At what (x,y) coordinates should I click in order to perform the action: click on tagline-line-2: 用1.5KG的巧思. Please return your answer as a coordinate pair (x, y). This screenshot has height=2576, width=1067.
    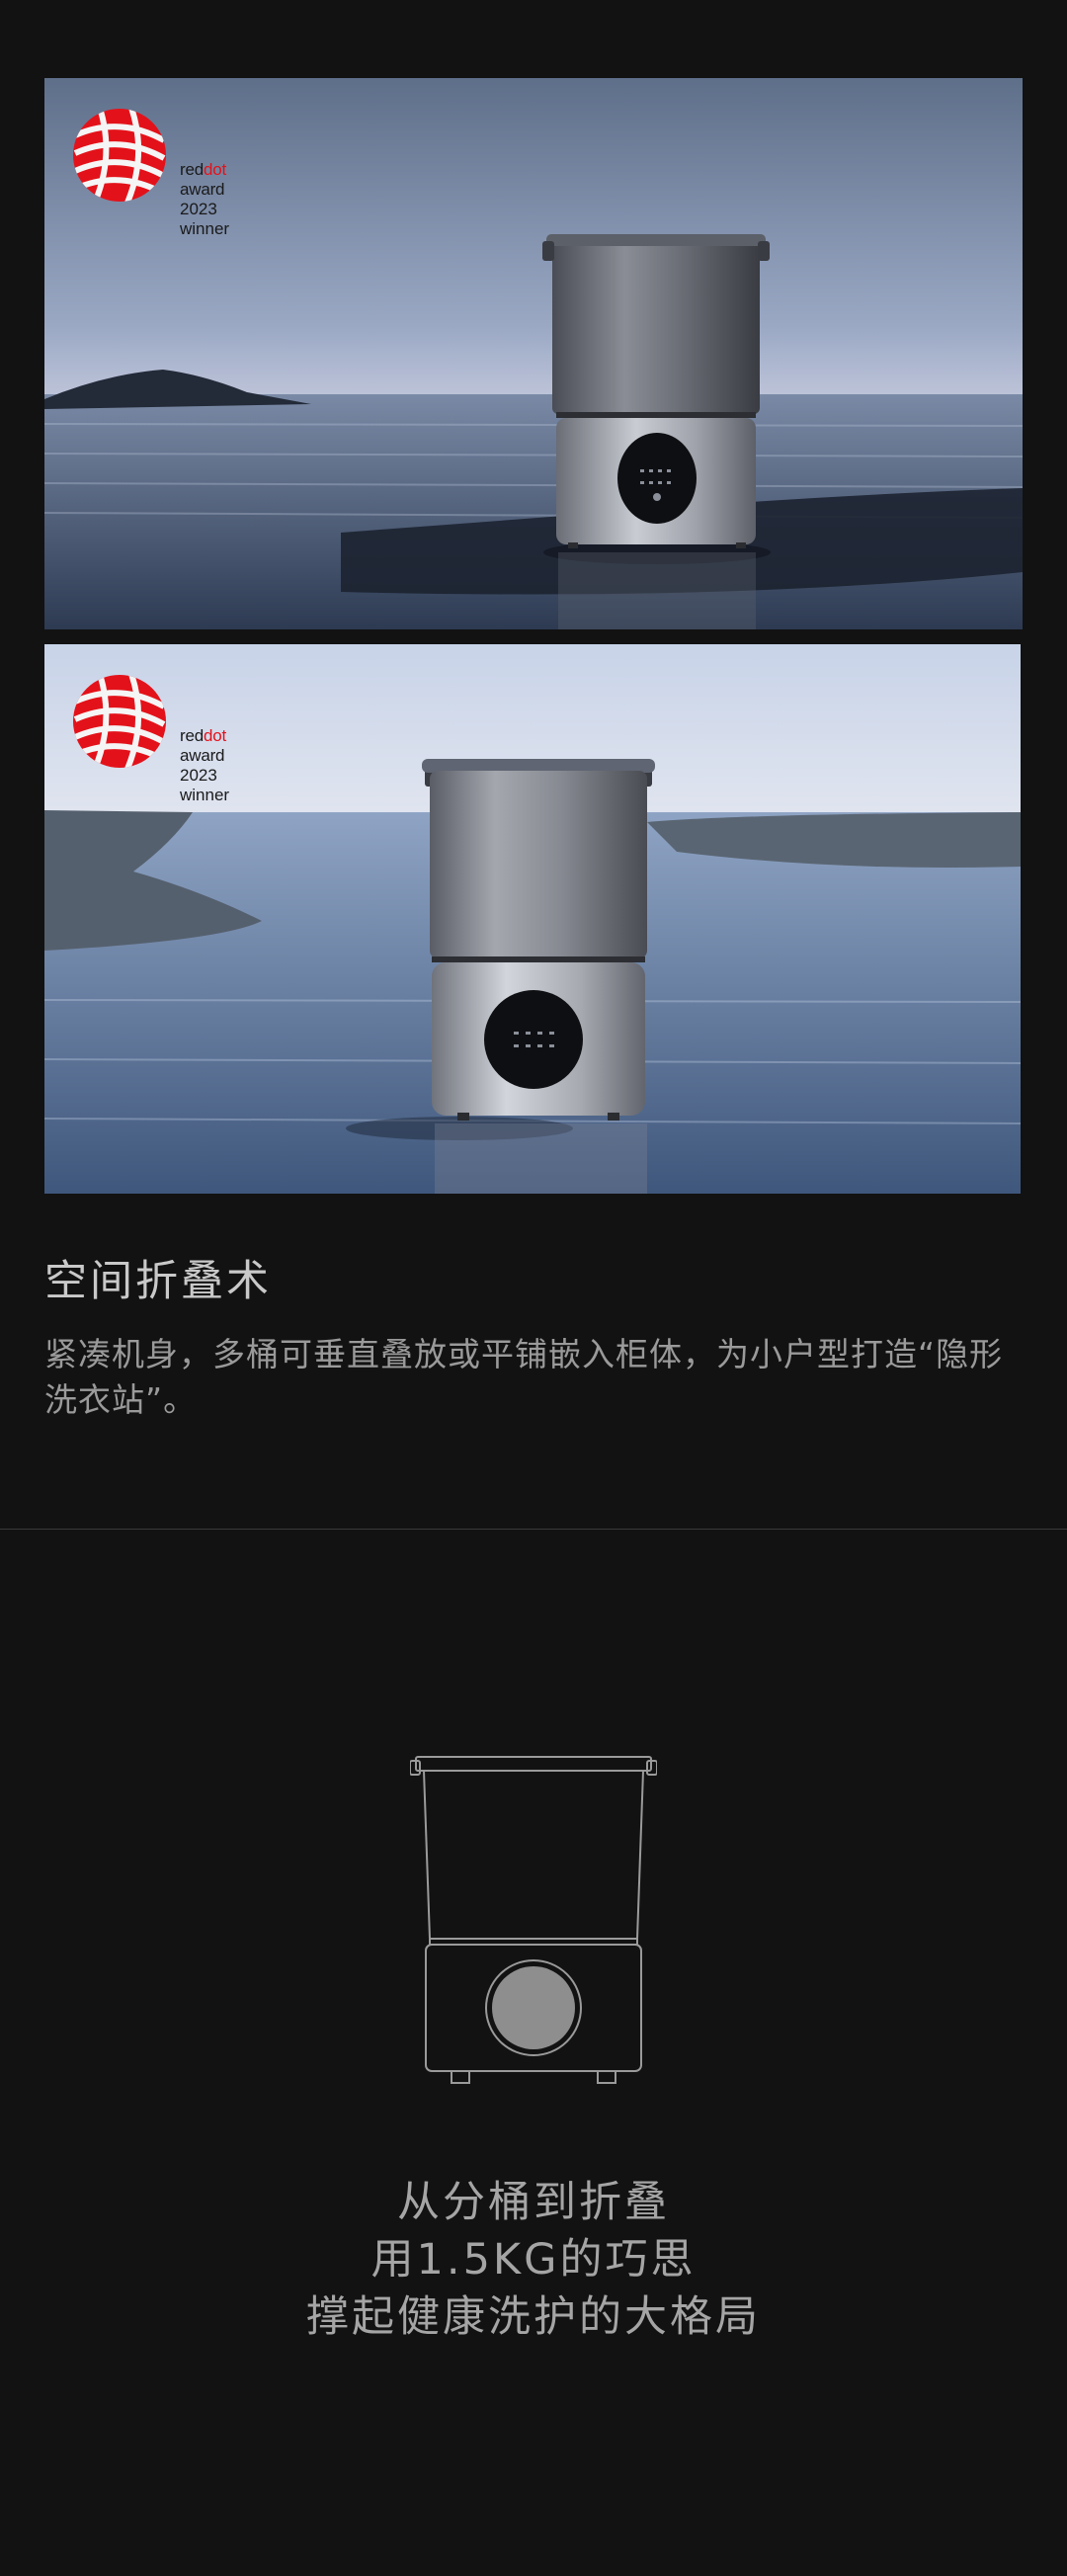
    Looking at the image, I should click on (533, 2260).